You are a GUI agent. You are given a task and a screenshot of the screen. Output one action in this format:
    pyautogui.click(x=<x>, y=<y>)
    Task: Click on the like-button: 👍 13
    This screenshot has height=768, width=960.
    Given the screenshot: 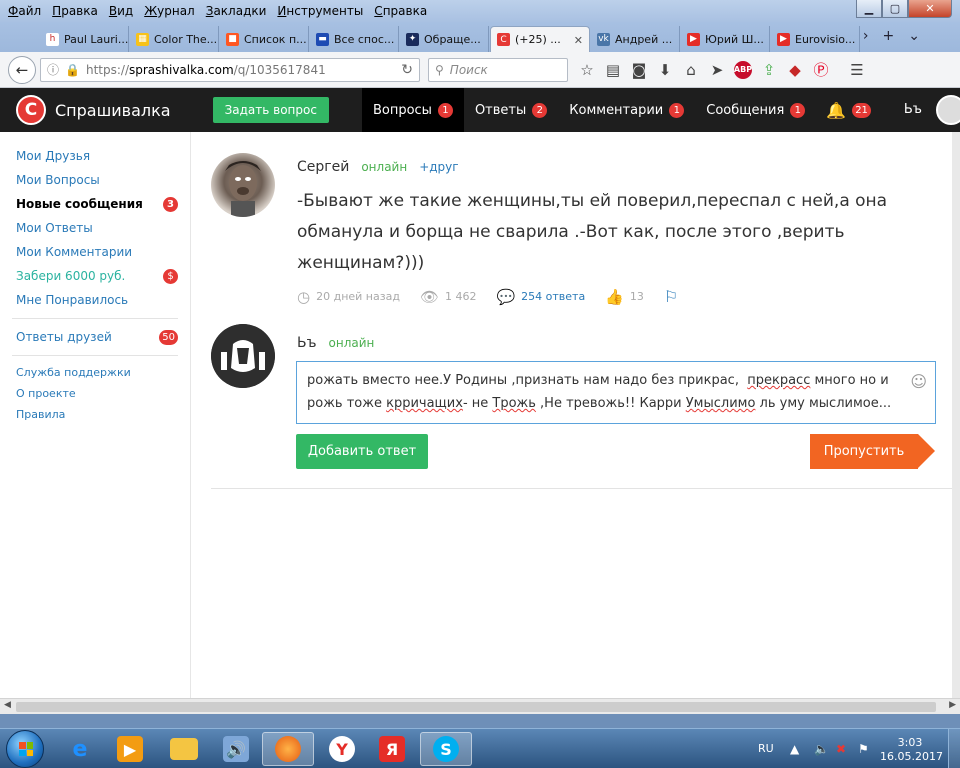 What is the action you would take?
    pyautogui.click(x=624, y=297)
    